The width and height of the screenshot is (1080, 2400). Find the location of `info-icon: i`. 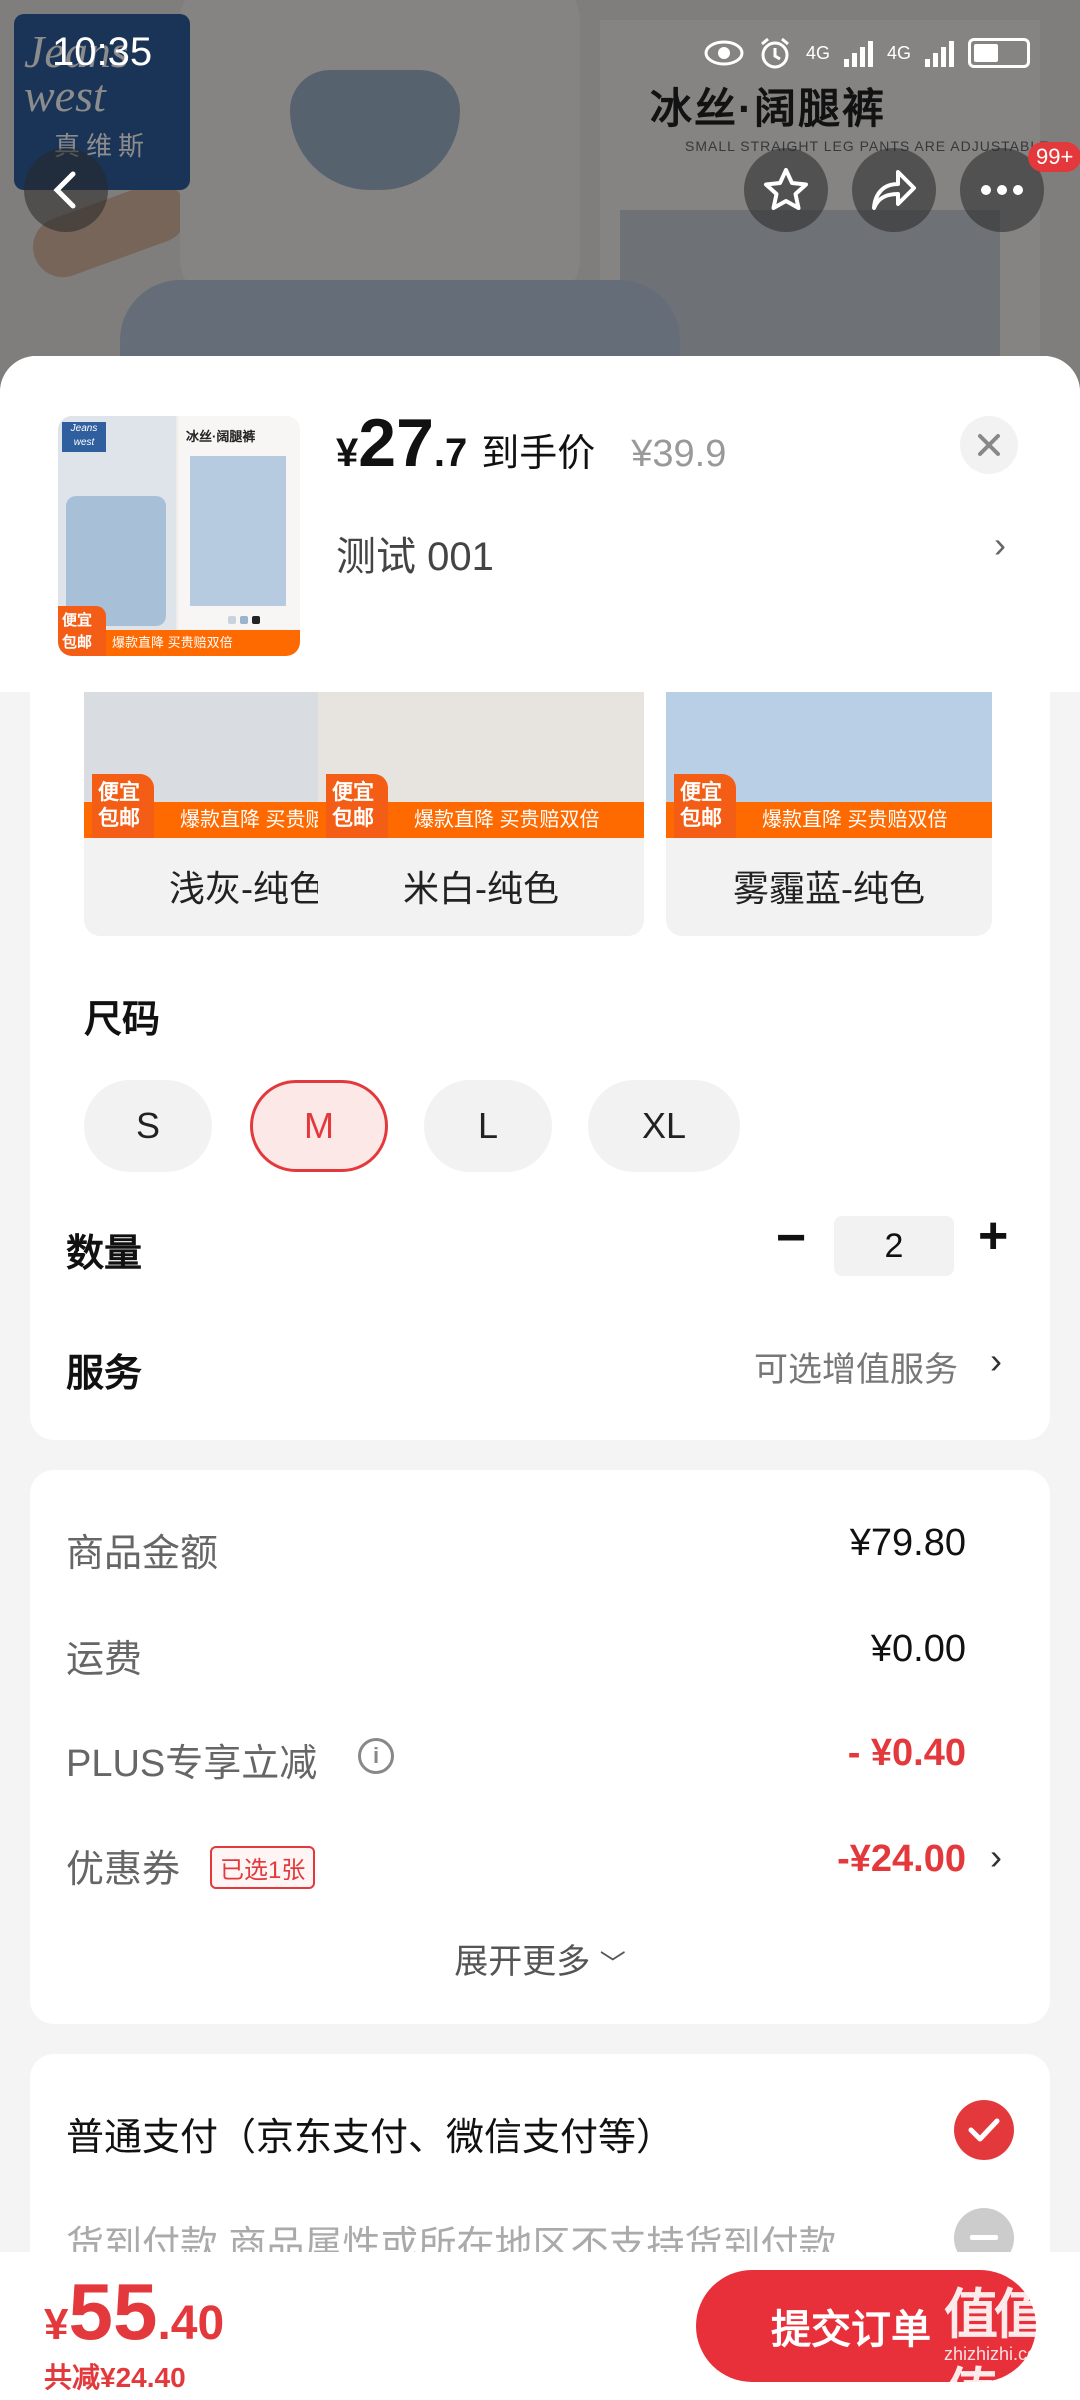

info-icon: i is located at coordinates (376, 1756).